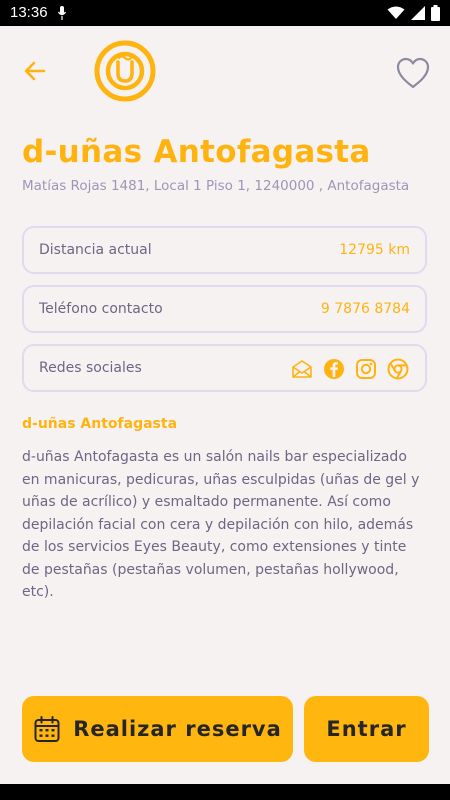 The image size is (450, 800). Describe the element at coordinates (302, 369) in the screenshot. I see `email-icon` at that location.